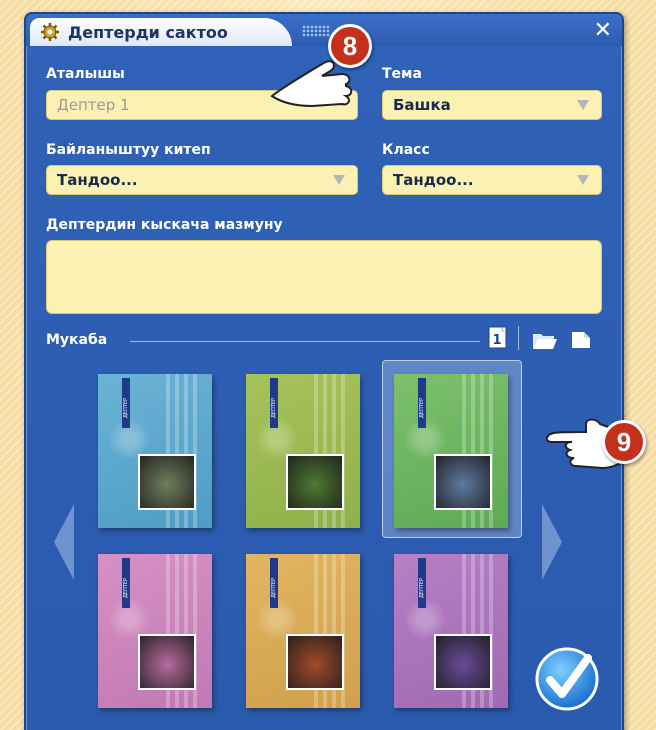 The image size is (656, 730). What do you see at coordinates (77, 340) in the screenshot?
I see `cover-section-label: Мукаба` at bounding box center [77, 340].